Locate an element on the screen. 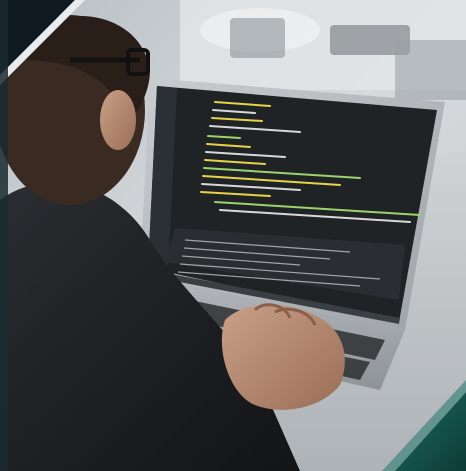 The image size is (466, 471). blurred-monitor is located at coordinates (257, 38).